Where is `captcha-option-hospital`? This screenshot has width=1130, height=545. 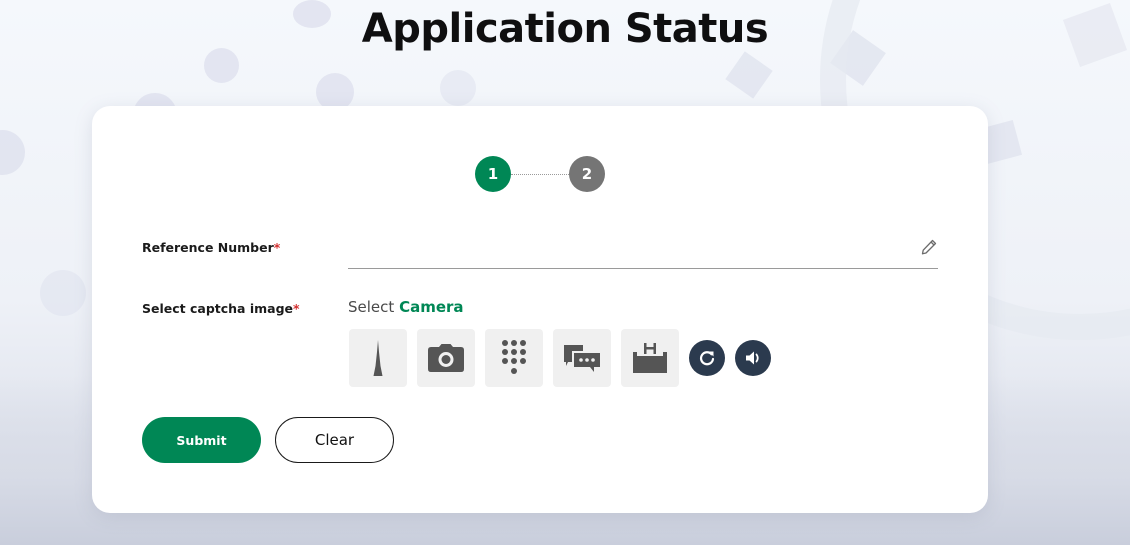 captcha-option-hospital is located at coordinates (650, 358).